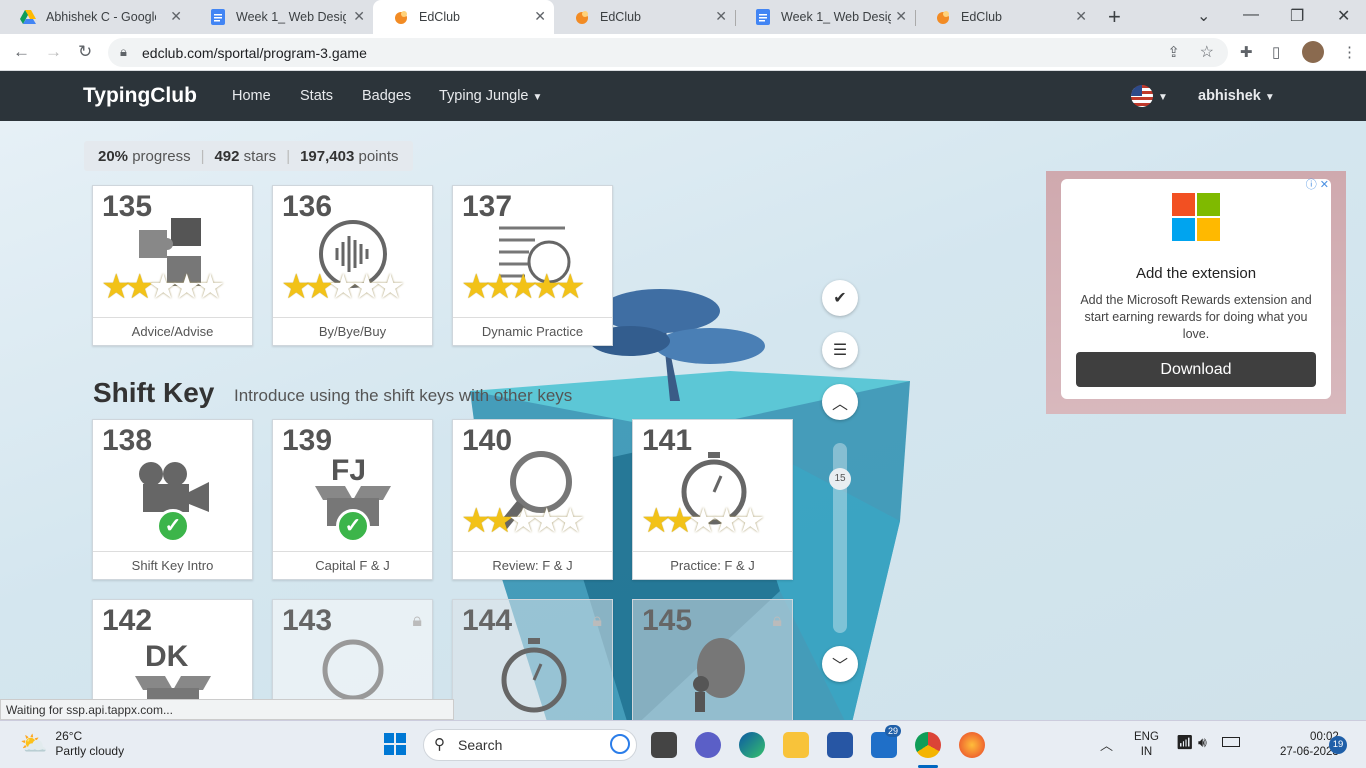 The width and height of the screenshot is (1366, 768). Describe the element at coordinates (1202, 742) in the screenshot. I see `volume-icon: 🔊︎` at that location.